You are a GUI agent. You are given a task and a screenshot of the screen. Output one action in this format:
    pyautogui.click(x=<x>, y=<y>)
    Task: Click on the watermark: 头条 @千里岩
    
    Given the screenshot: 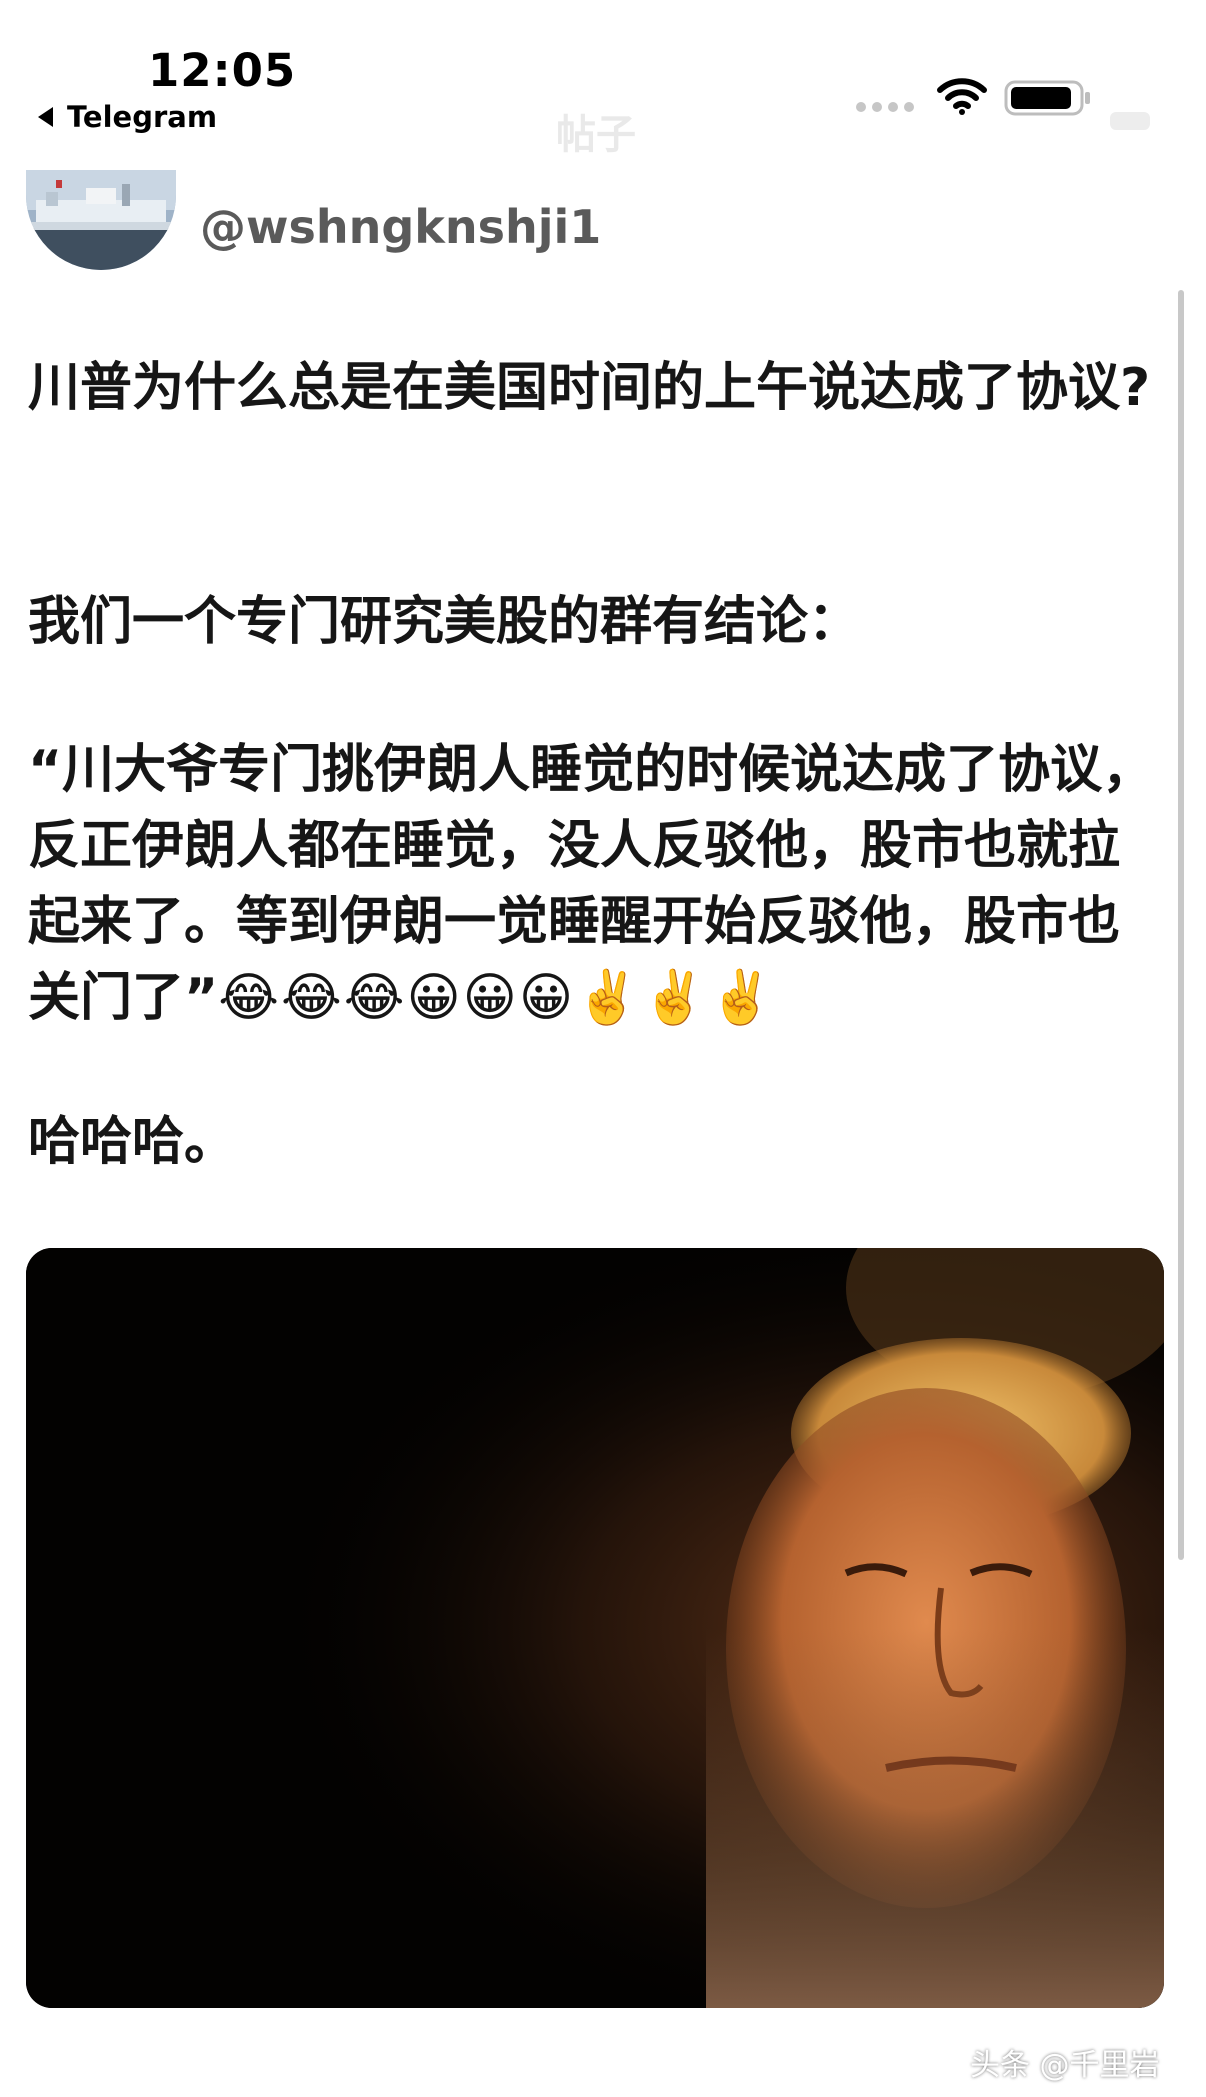 What is the action you would take?
    pyautogui.click(x=1065, y=2065)
    